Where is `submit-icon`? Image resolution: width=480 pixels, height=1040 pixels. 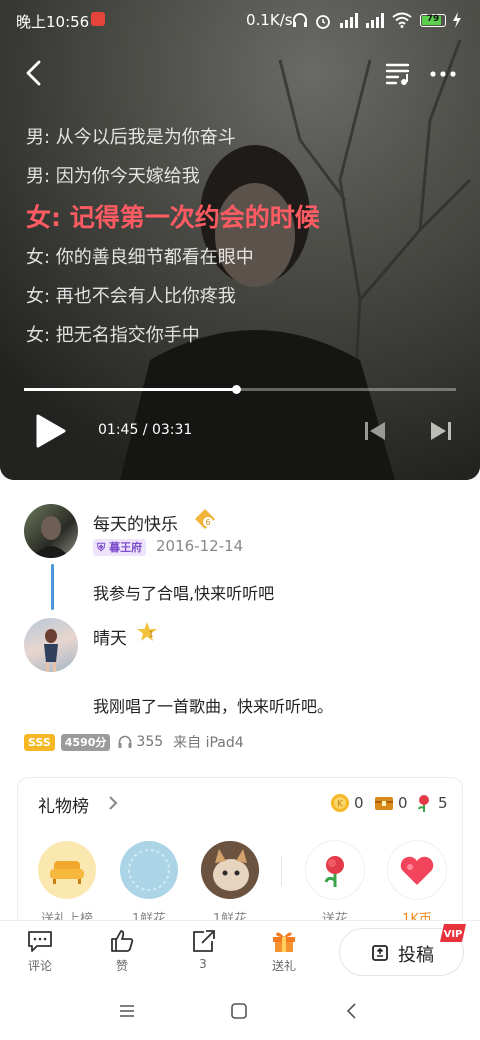 submit-icon is located at coordinates (380, 953).